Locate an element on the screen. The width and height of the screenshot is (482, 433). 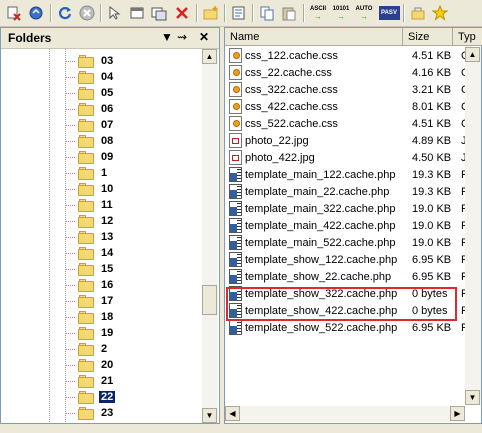
folder-label: 1 is located at coordinates (104, 173).